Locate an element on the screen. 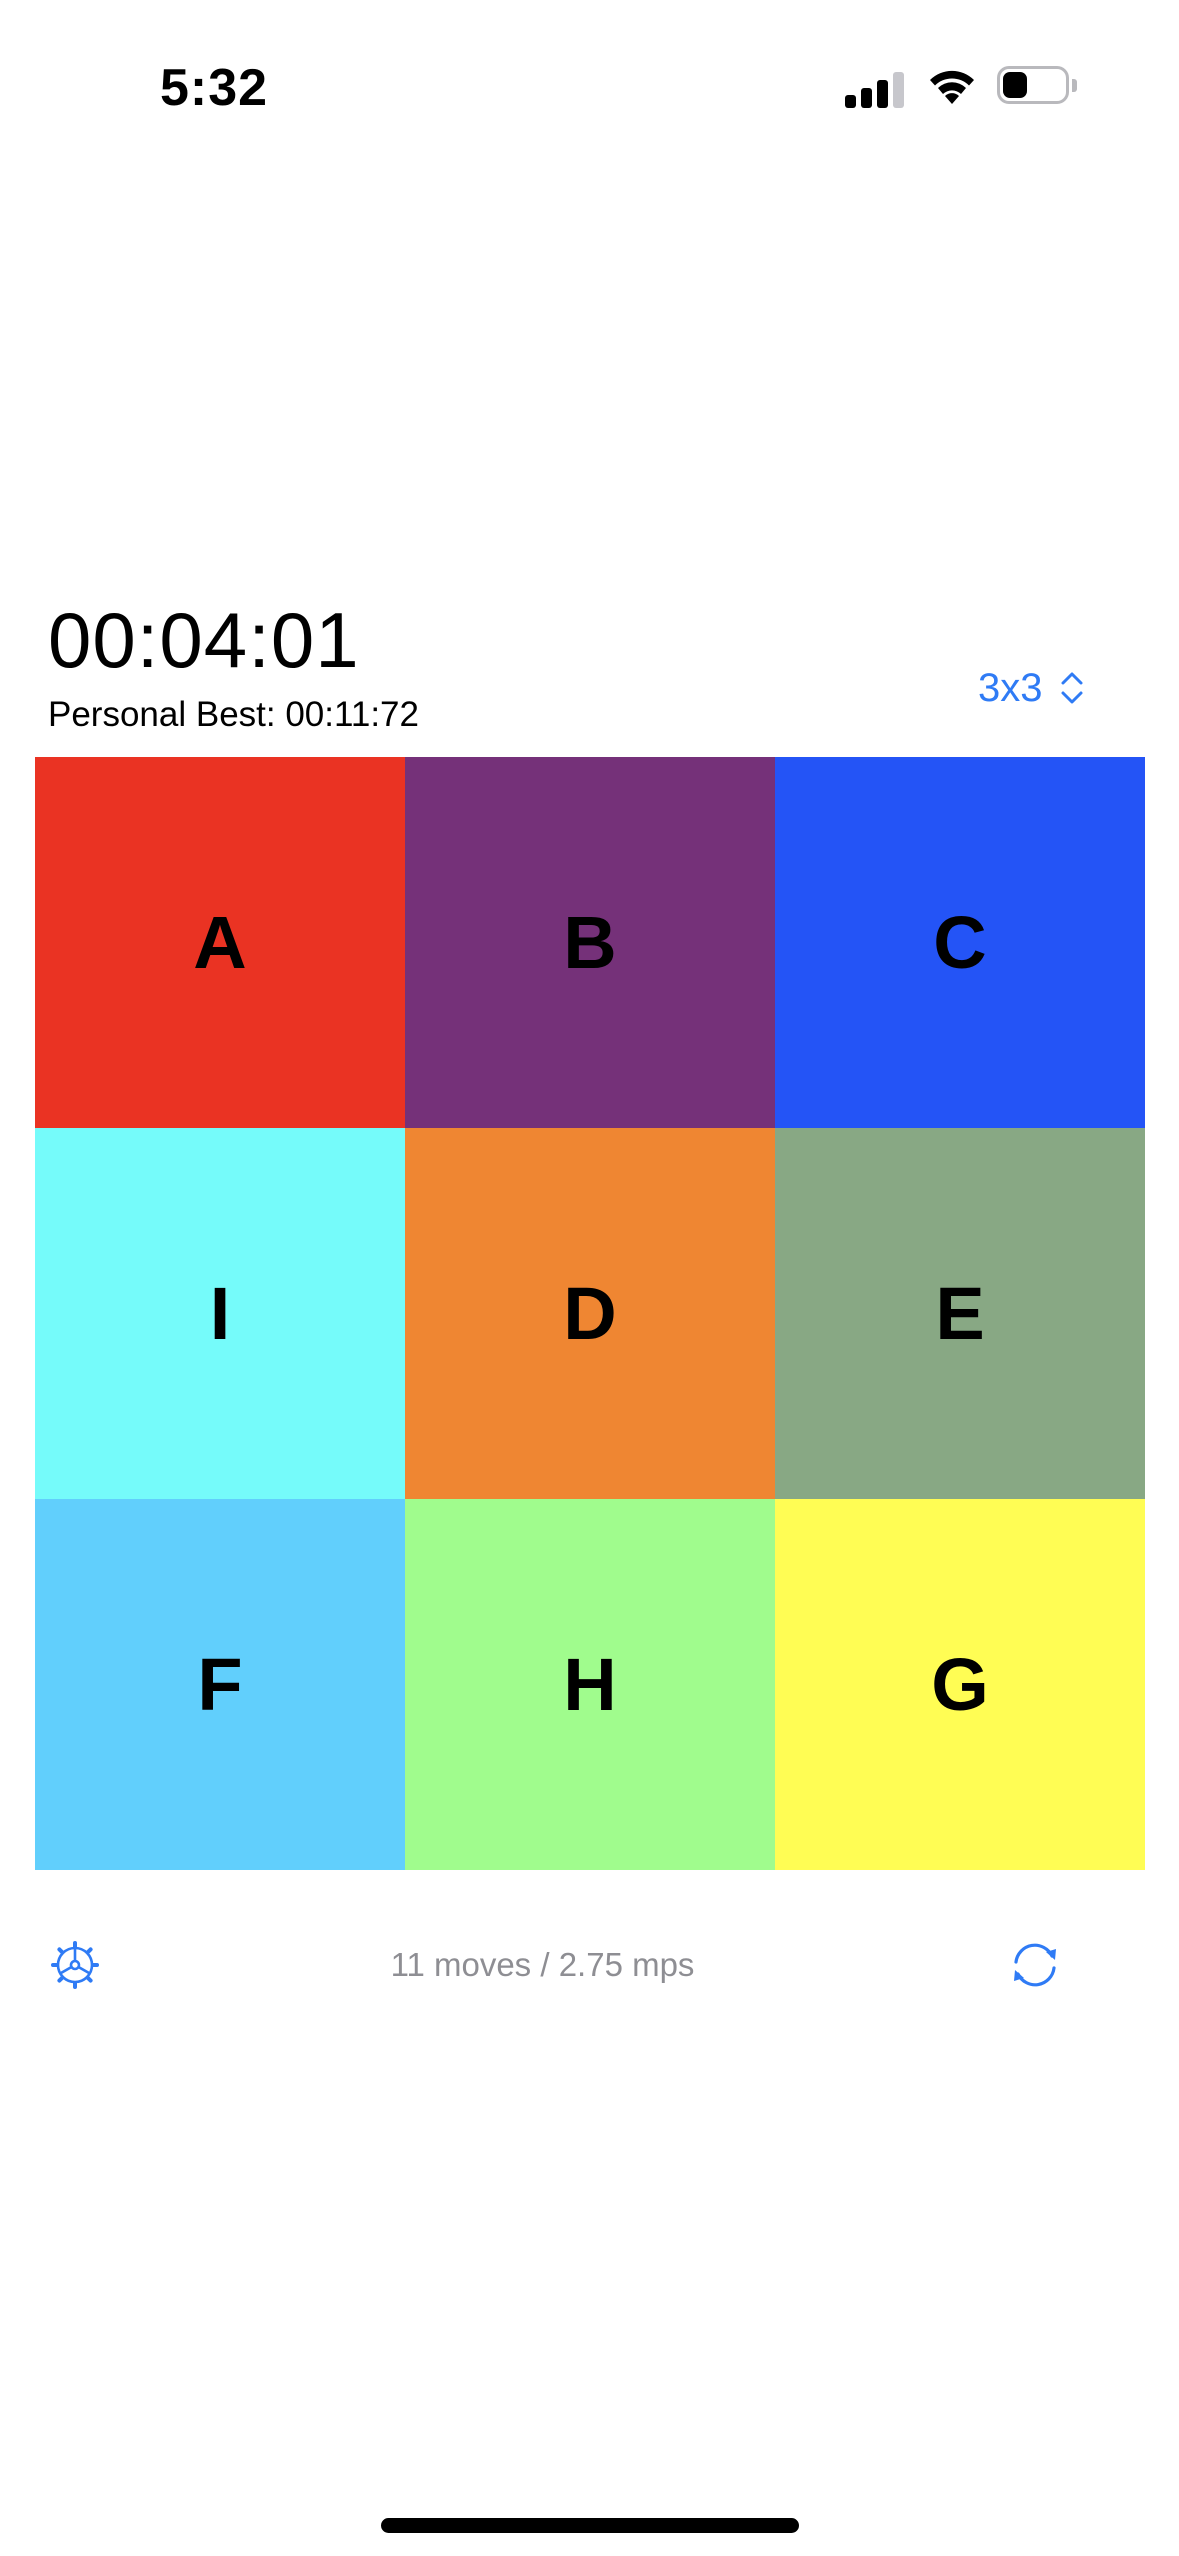 This screenshot has width=1179, height=2556. tile-a: A is located at coordinates (220, 942).